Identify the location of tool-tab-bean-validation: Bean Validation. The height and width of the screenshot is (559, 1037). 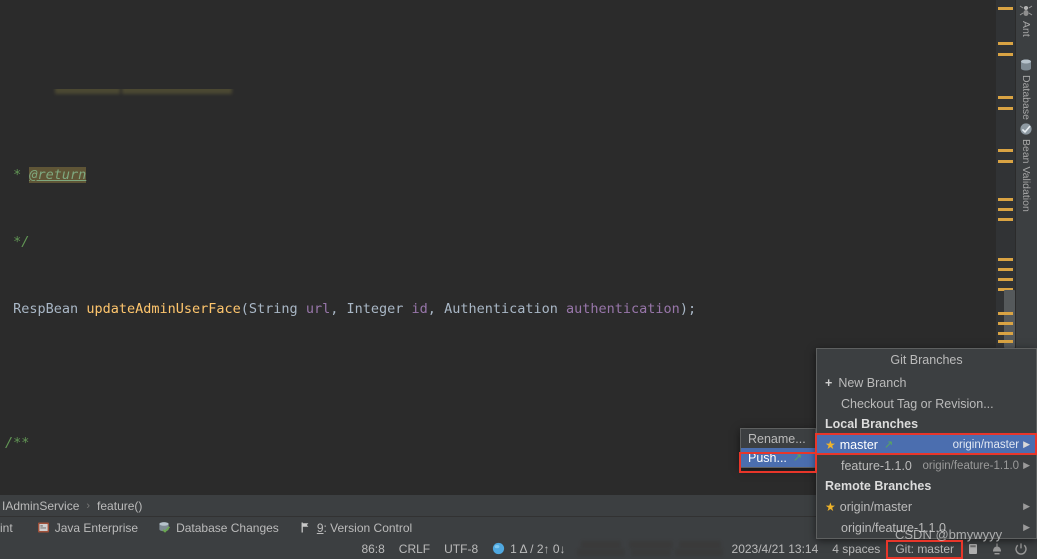
(1026, 182).